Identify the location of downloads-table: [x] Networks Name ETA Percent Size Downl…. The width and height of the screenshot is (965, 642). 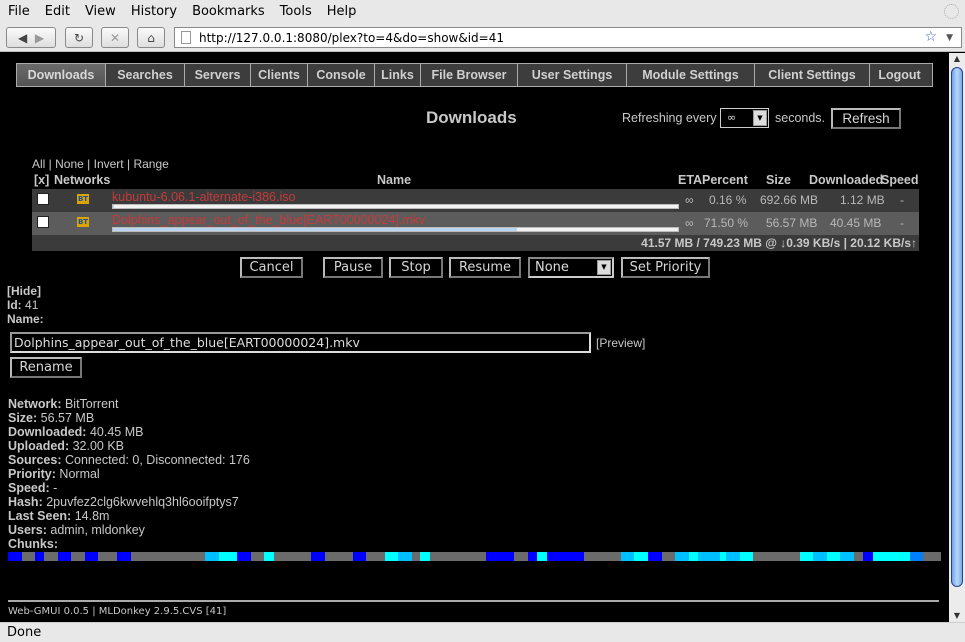
(475, 212).